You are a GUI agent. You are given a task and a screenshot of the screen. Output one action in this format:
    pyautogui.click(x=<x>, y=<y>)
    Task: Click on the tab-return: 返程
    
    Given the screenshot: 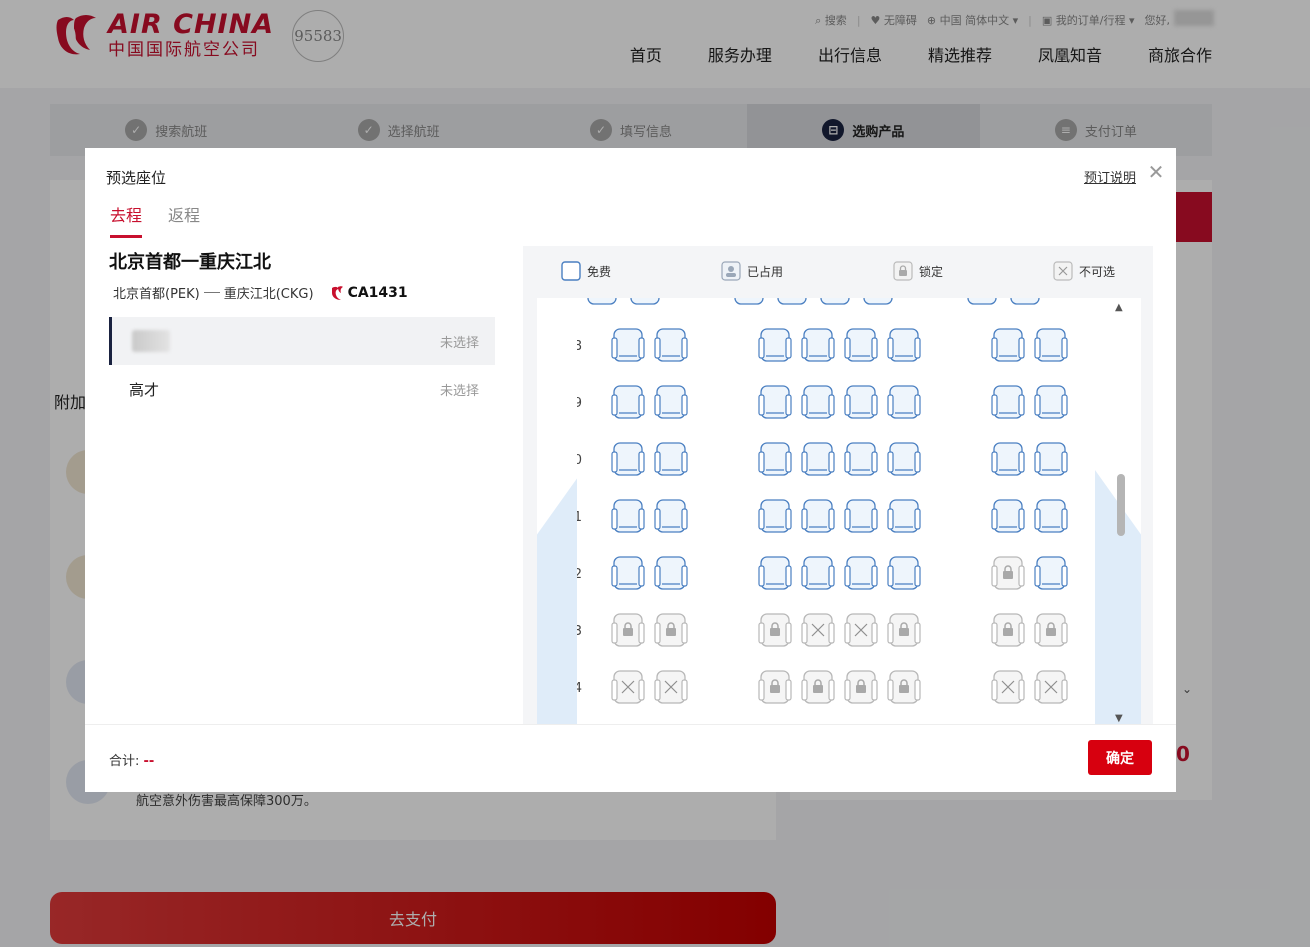 What is the action you would take?
    pyautogui.click(x=184, y=220)
    